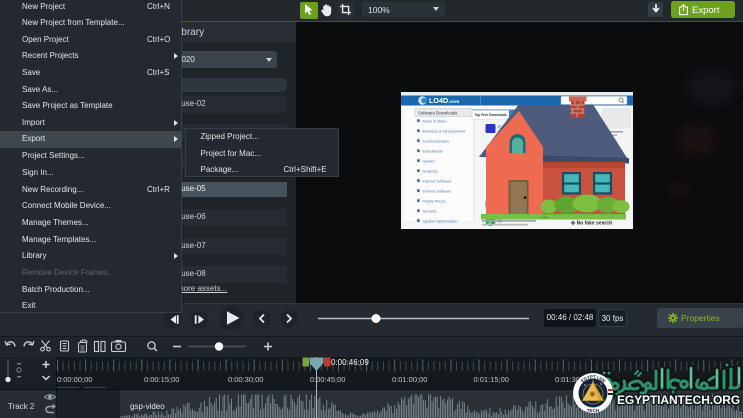 The width and height of the screenshot is (743, 418). Describe the element at coordinates (591, 224) in the screenshot. I see `svg-text: ⊕ No fake search` at that location.